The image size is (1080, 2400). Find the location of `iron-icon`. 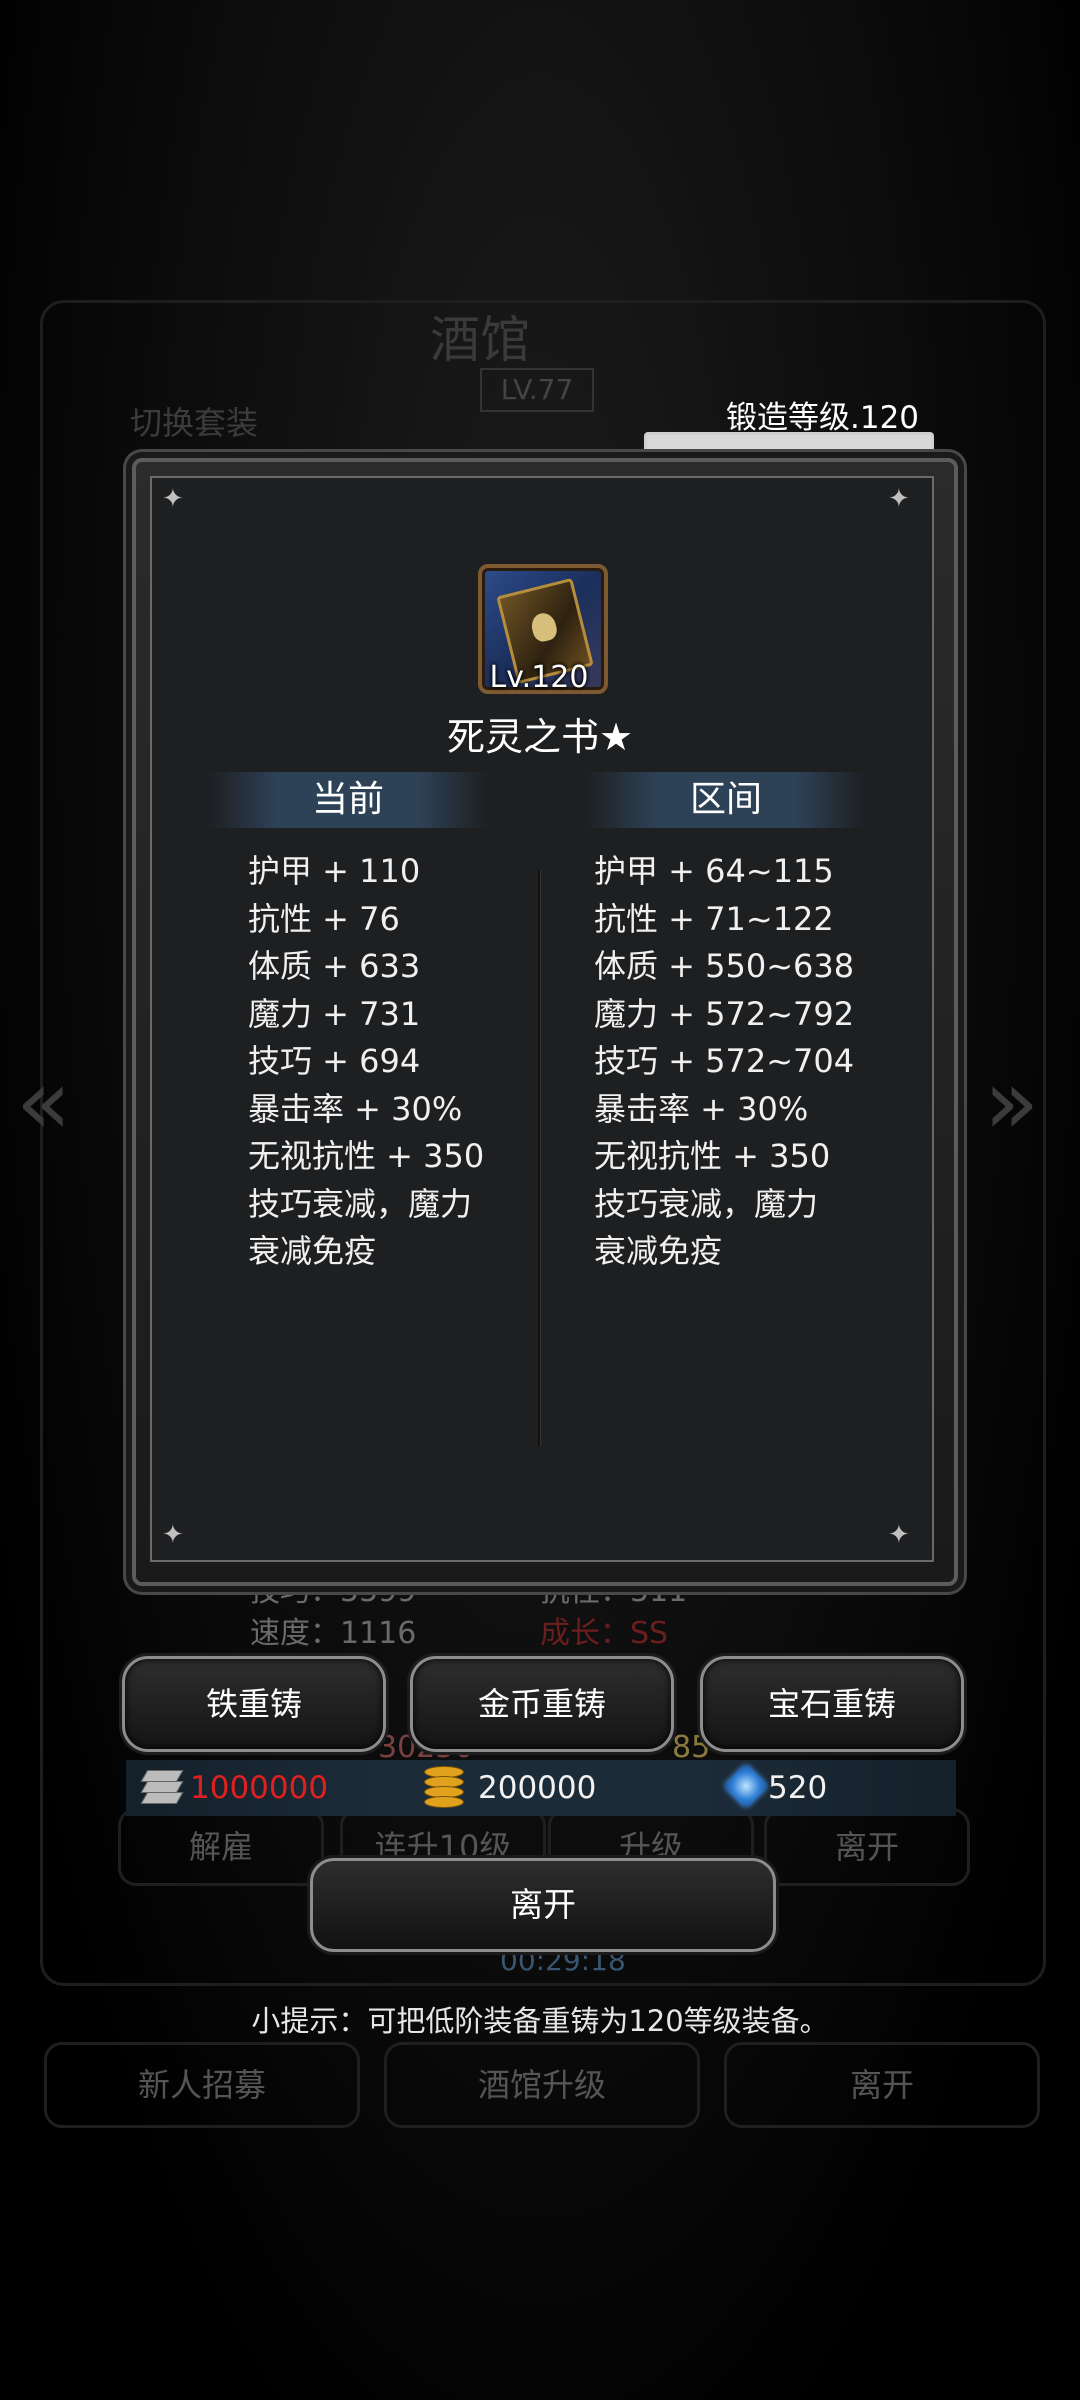

iron-icon is located at coordinates (162, 1785).